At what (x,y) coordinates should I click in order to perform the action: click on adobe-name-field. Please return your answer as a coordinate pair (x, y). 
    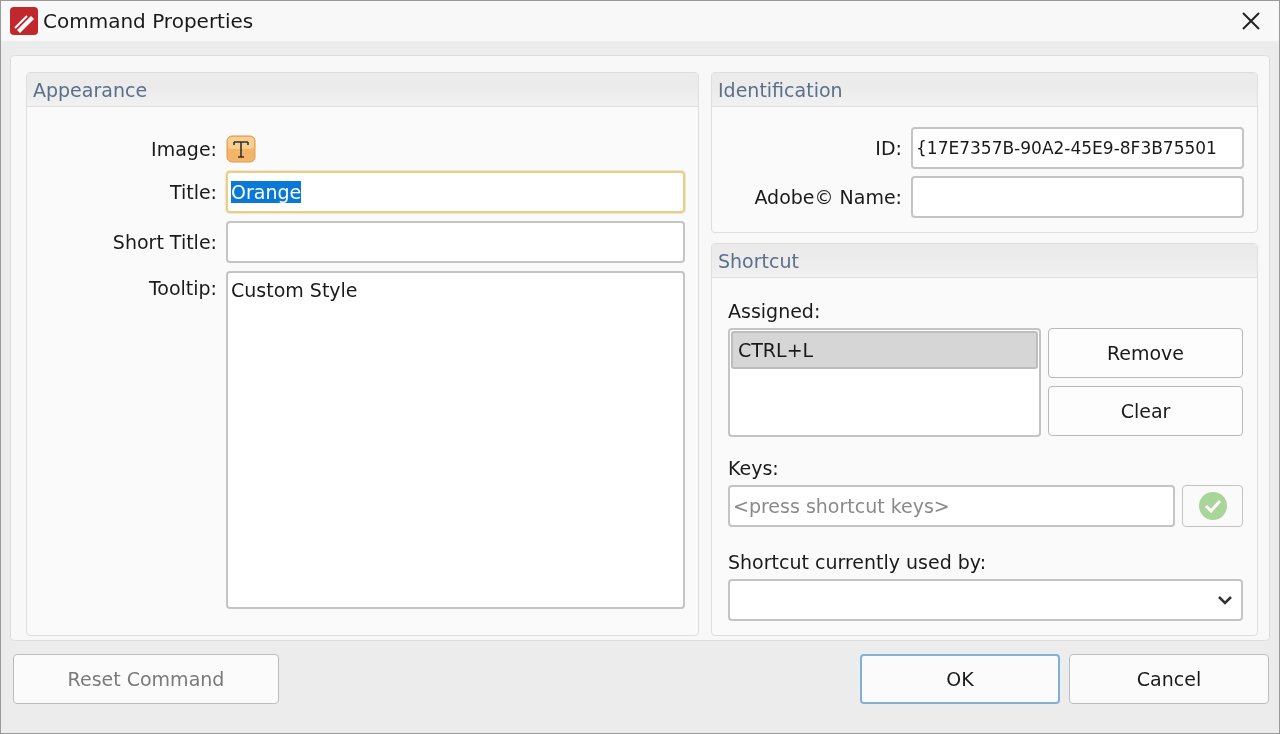
    Looking at the image, I should click on (1077, 197).